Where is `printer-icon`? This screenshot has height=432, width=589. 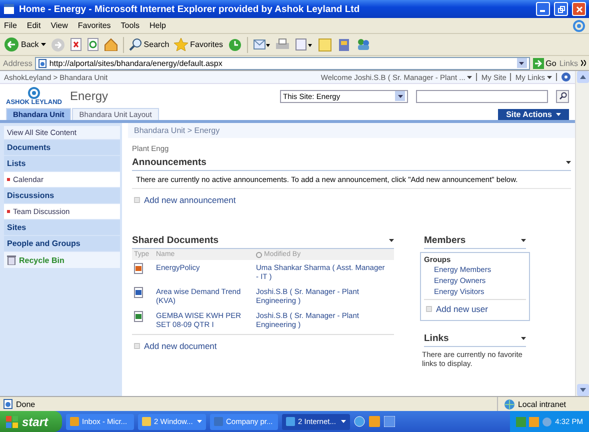 printer-icon is located at coordinates (282, 44).